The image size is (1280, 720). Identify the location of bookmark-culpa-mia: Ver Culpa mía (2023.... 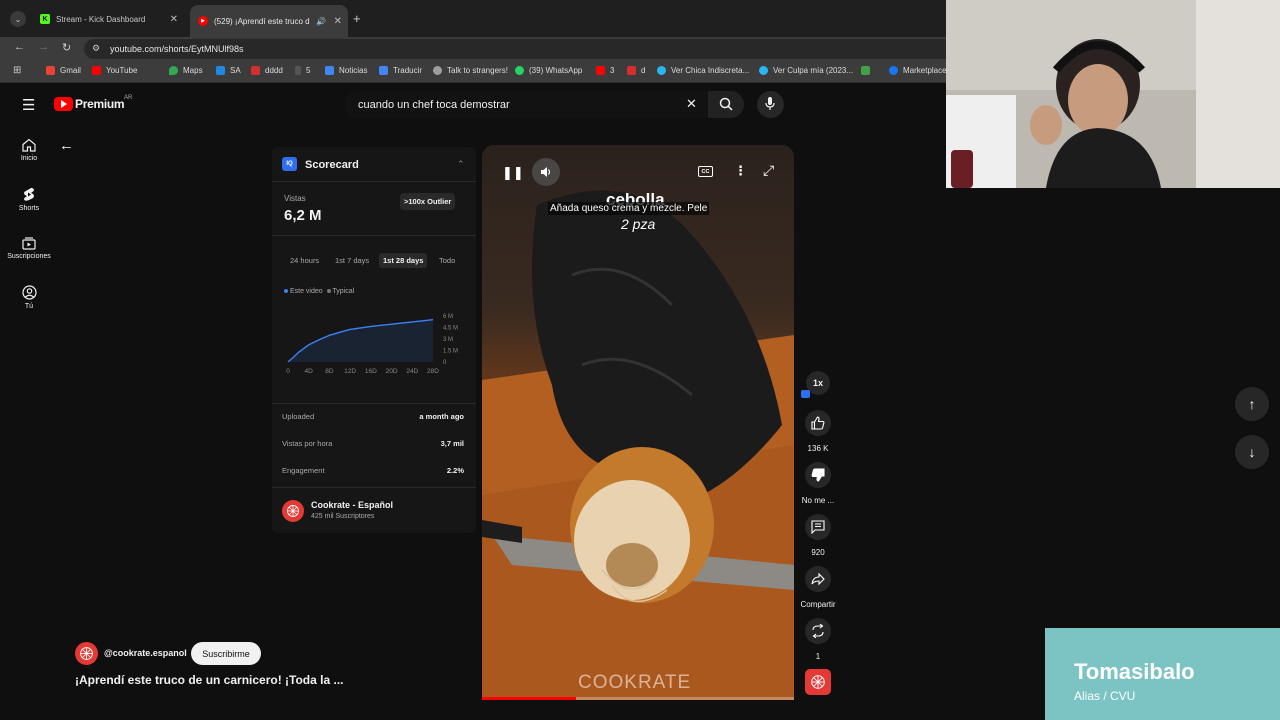
(806, 70).